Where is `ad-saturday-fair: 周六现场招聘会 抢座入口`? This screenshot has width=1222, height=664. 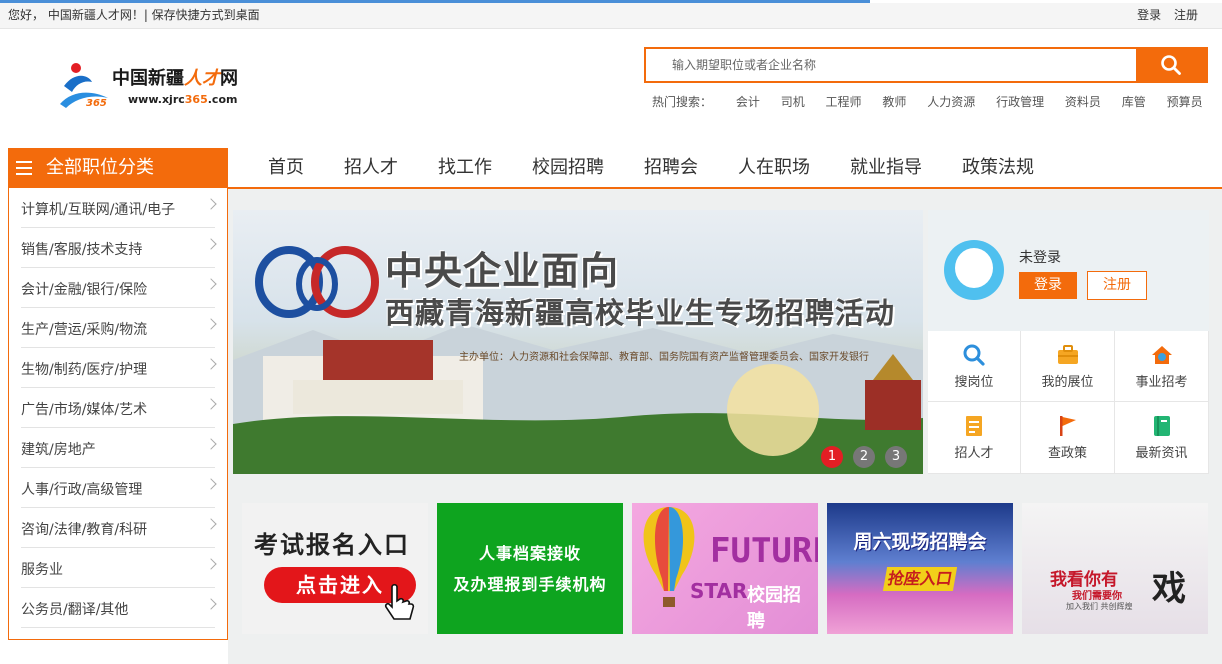 ad-saturday-fair: 周六现场招聘会 抢座入口 is located at coordinates (920, 568).